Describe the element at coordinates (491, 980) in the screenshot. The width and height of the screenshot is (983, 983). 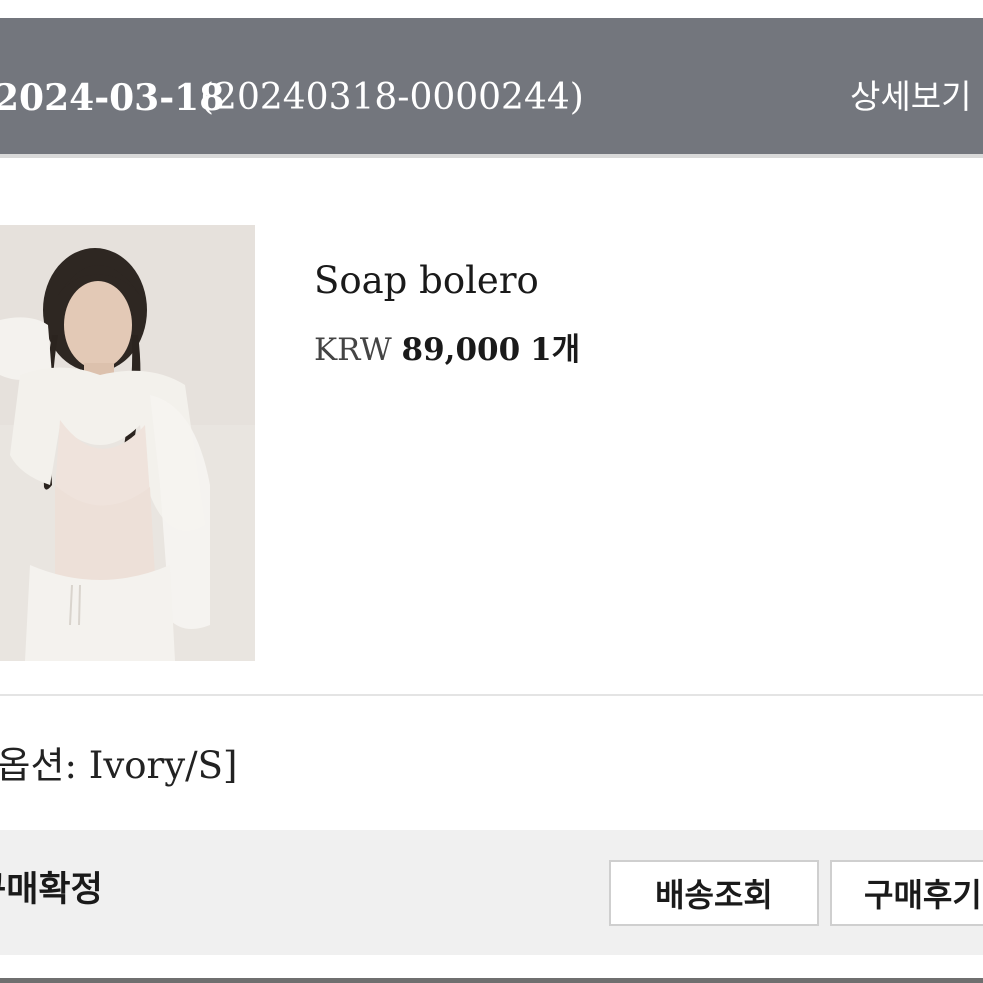
I see `bottom-border` at that location.